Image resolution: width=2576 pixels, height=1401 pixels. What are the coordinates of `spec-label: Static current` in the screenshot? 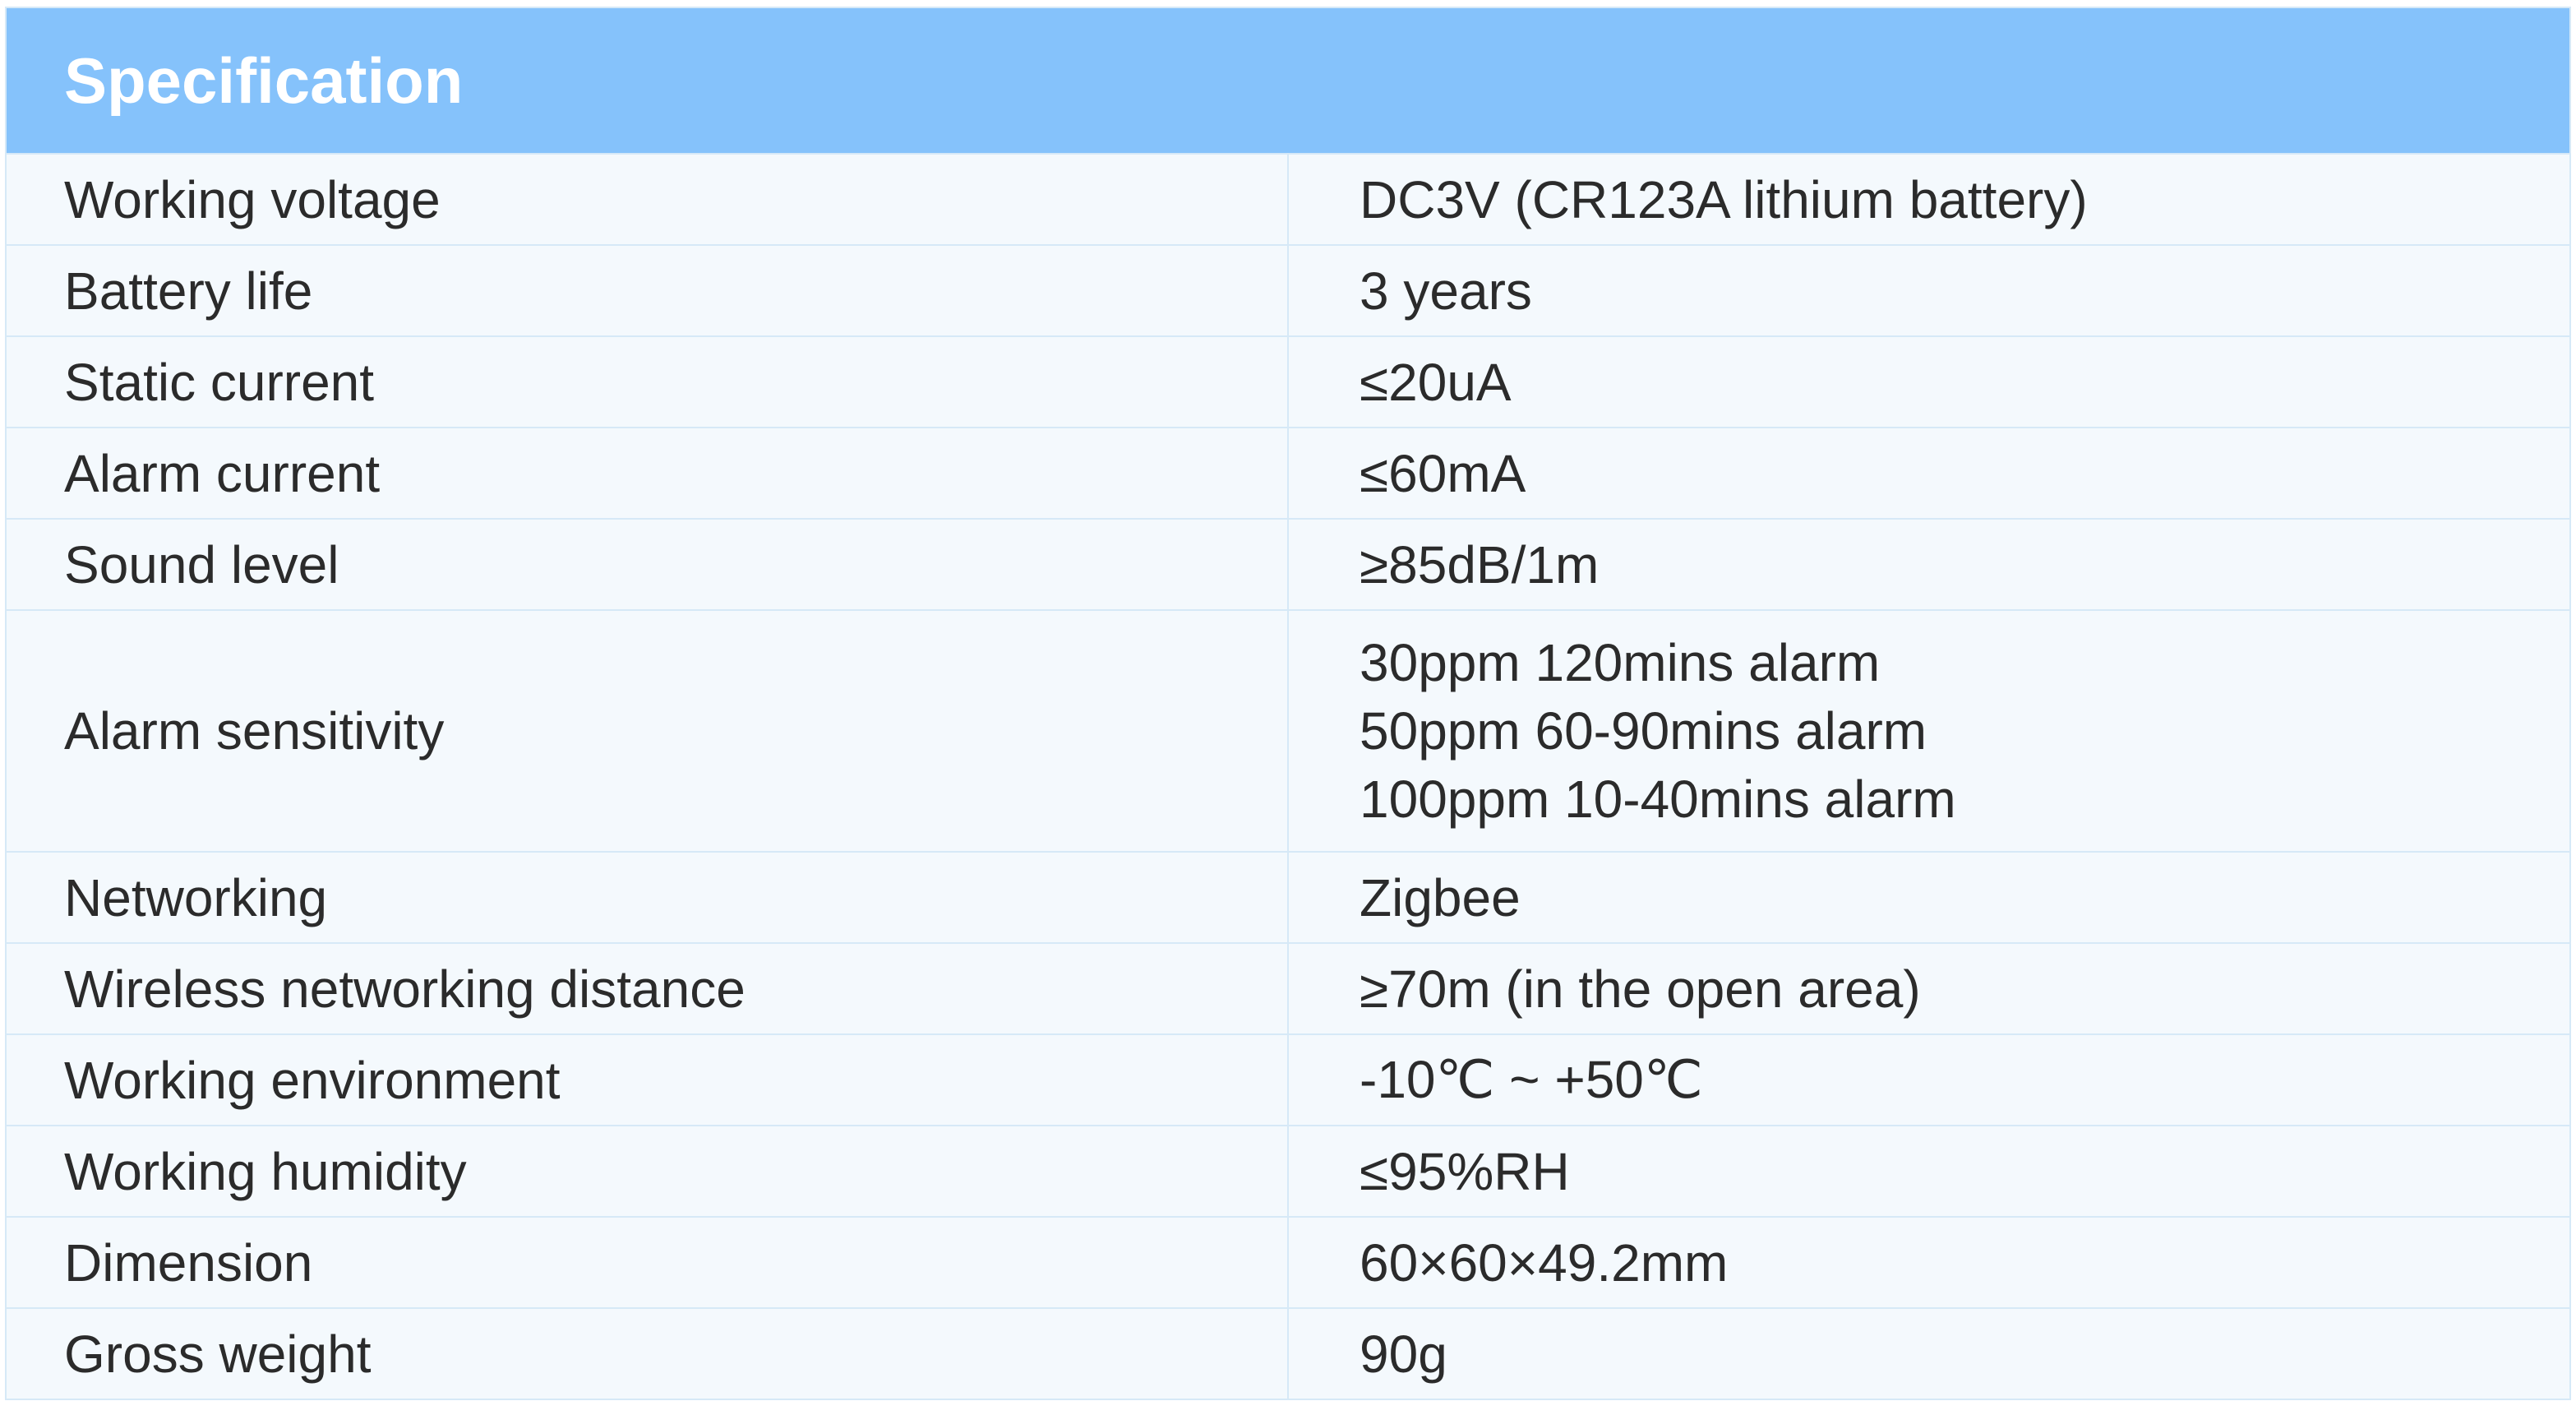 It's located at (647, 381).